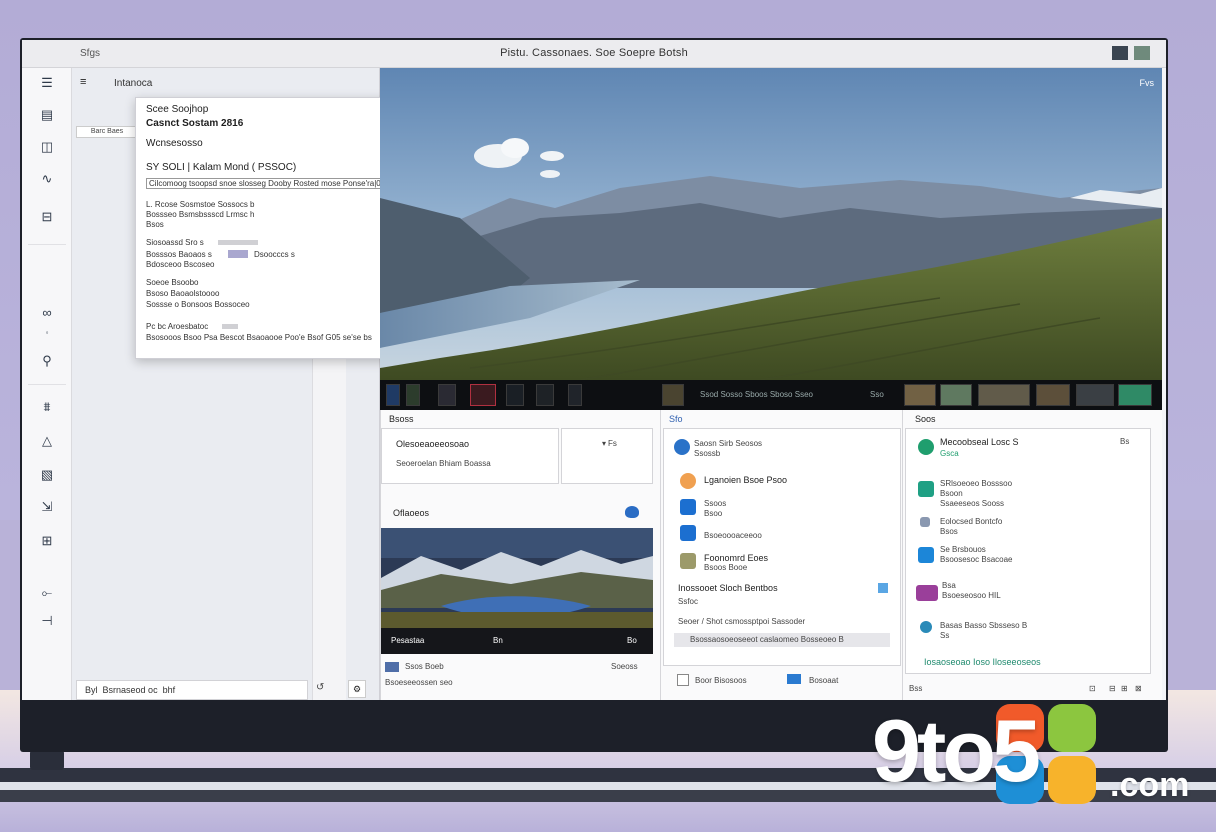  Describe the element at coordinates (1092, 688) in the screenshot. I see `view-icon: ⊡` at that location.